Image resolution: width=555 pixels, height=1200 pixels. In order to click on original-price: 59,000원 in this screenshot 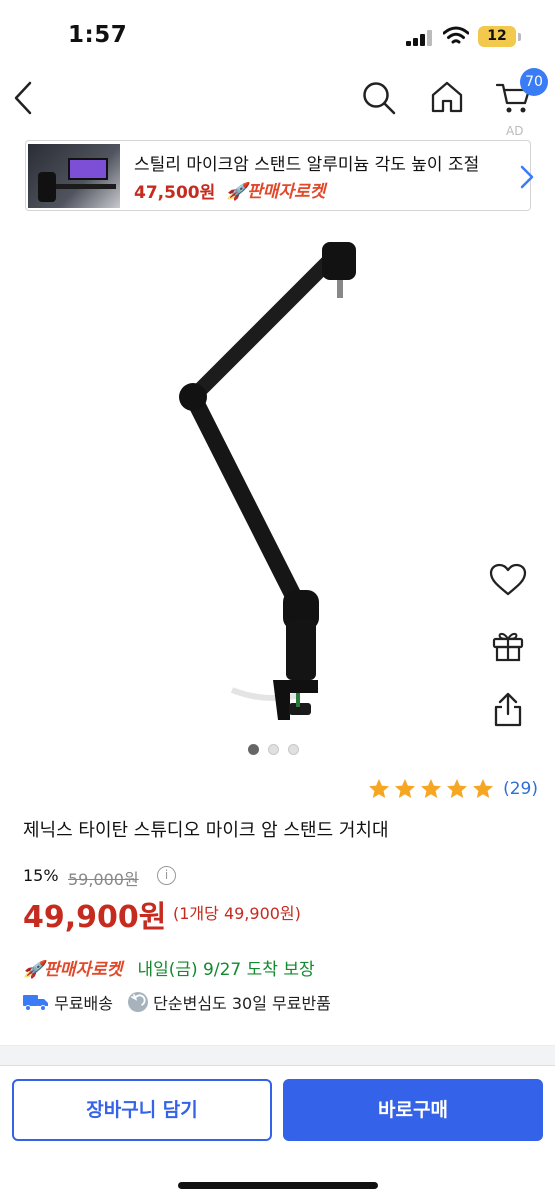, I will do `click(103, 879)`.